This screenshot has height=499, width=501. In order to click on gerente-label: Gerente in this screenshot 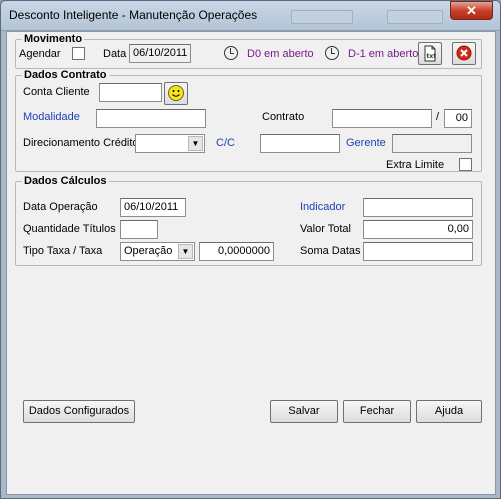, I will do `click(366, 143)`.